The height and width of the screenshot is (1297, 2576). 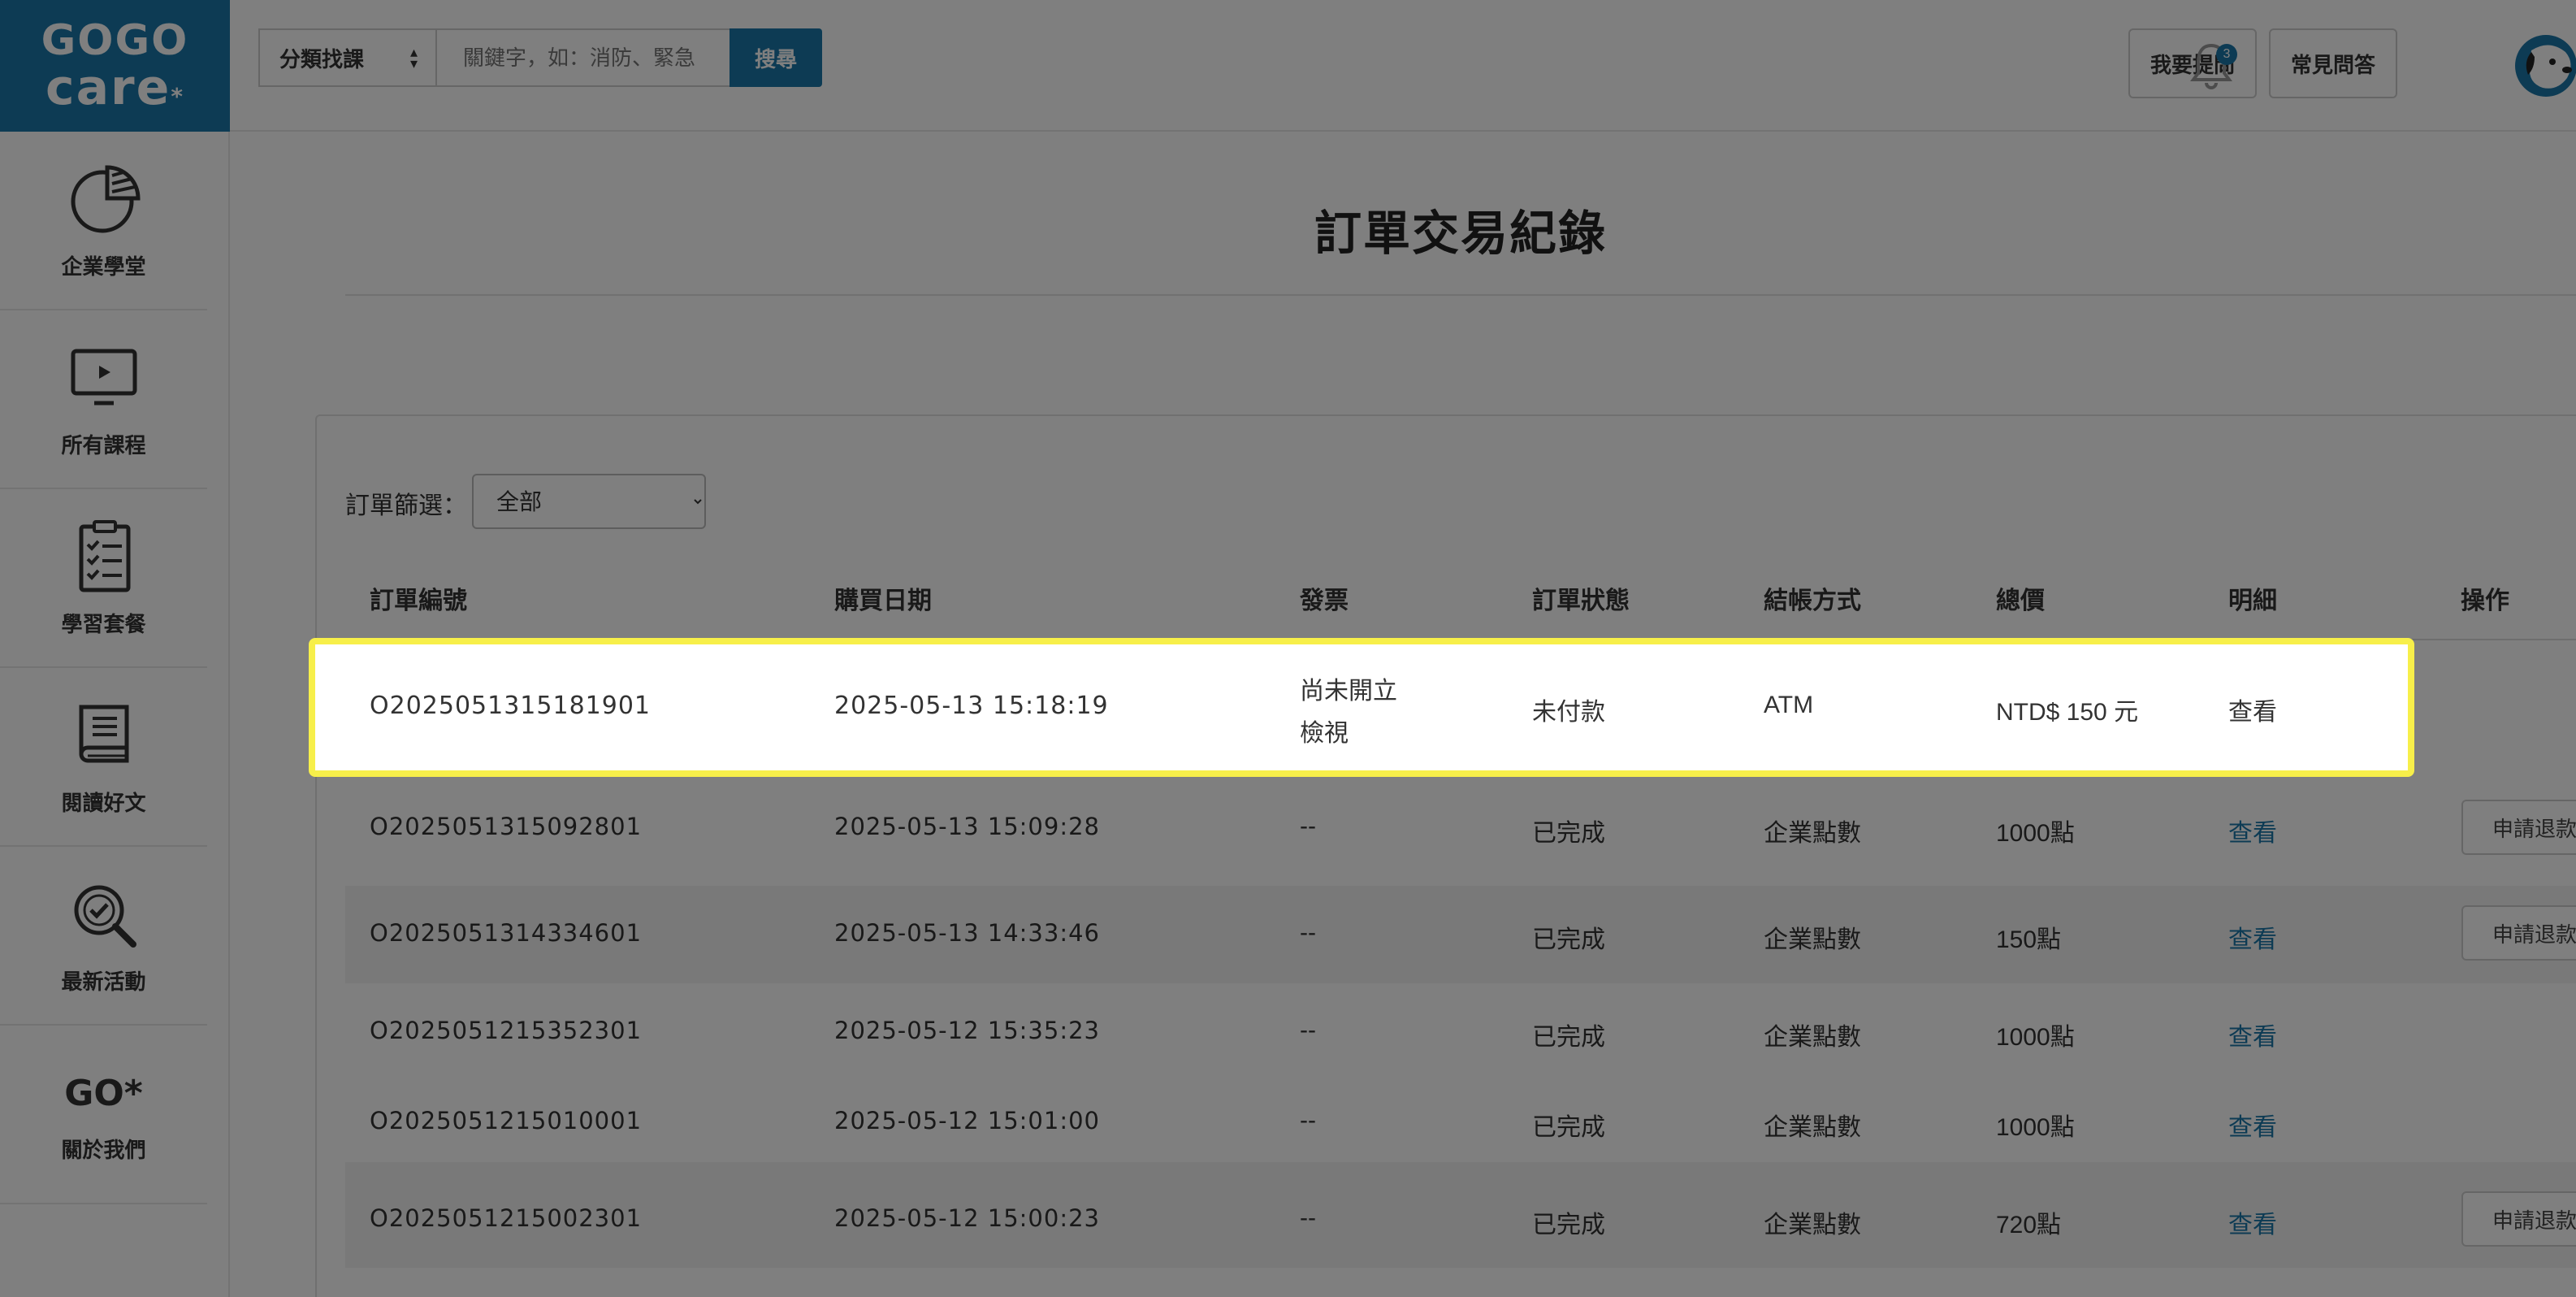 What do you see at coordinates (2226, 55) in the screenshot?
I see `notification-badge: 3` at bounding box center [2226, 55].